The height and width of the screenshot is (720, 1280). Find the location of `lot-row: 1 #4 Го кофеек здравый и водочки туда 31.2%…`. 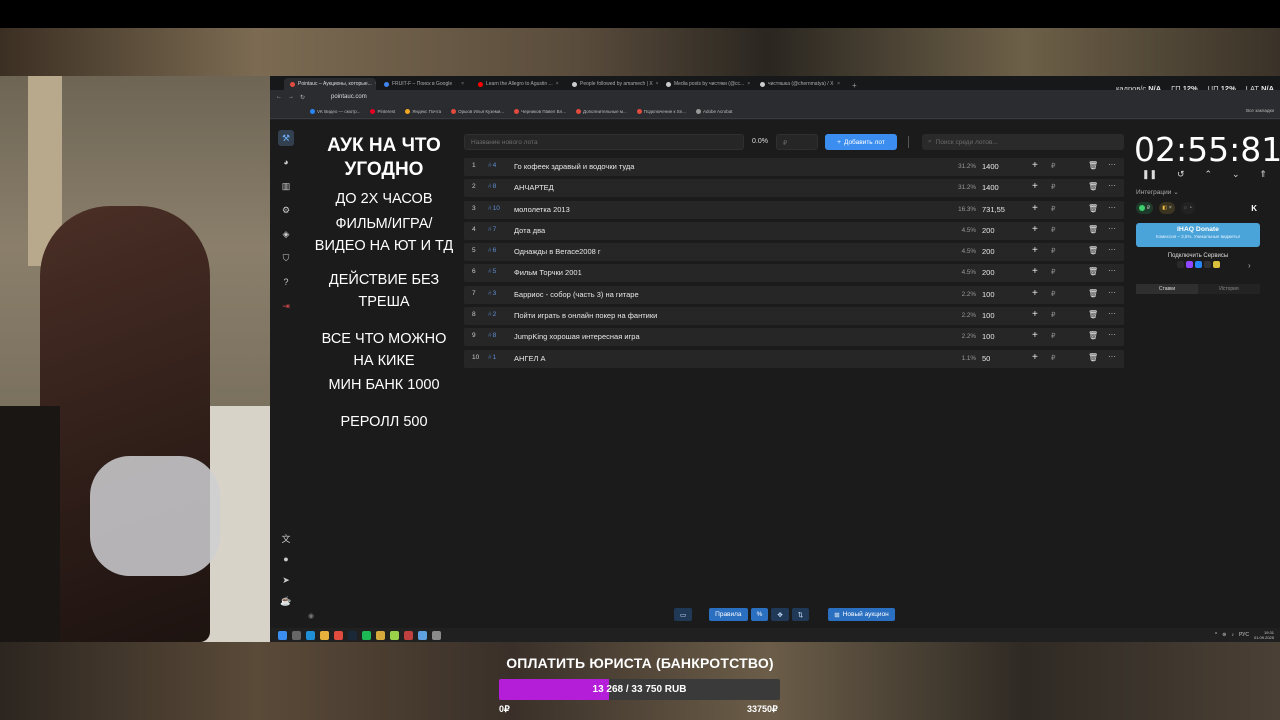

lot-row: 1 #4 Го кофеек здравый и водочки туда 31.2%… is located at coordinates (794, 167).